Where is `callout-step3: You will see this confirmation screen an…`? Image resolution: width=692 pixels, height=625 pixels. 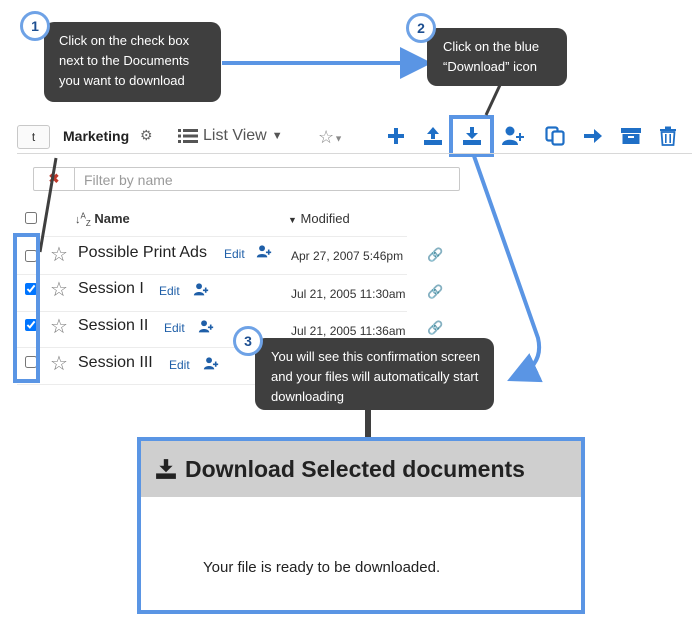 callout-step3: You will see this confirmation screen an… is located at coordinates (374, 374).